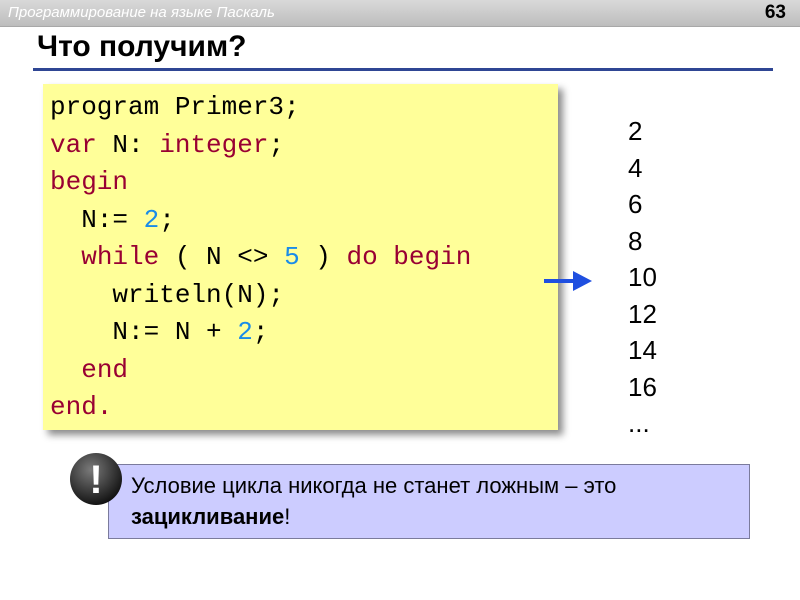  I want to click on code-line: N:= N + 2;, so click(159, 332).